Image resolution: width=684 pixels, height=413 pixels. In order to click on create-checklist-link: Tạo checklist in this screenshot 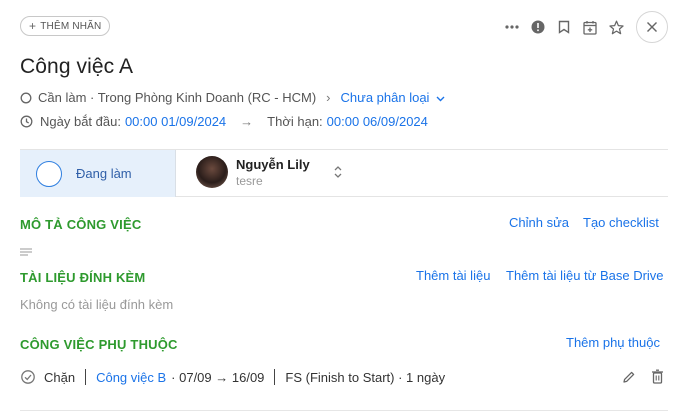, I will do `click(621, 222)`.